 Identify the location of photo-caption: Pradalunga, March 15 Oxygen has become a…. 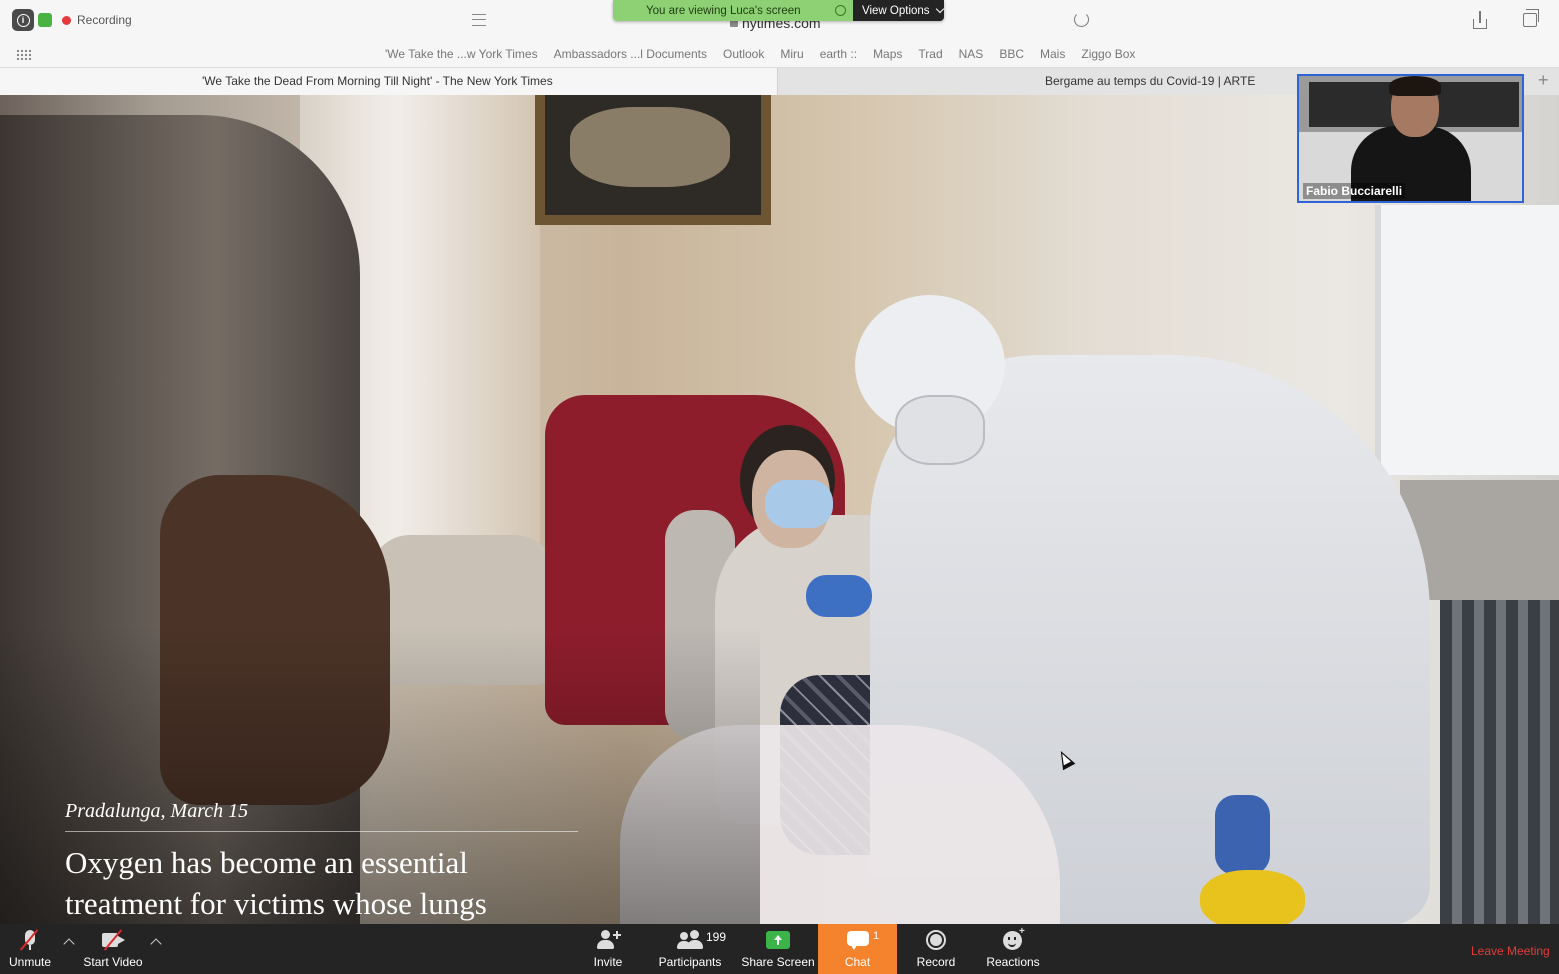
(325, 862).